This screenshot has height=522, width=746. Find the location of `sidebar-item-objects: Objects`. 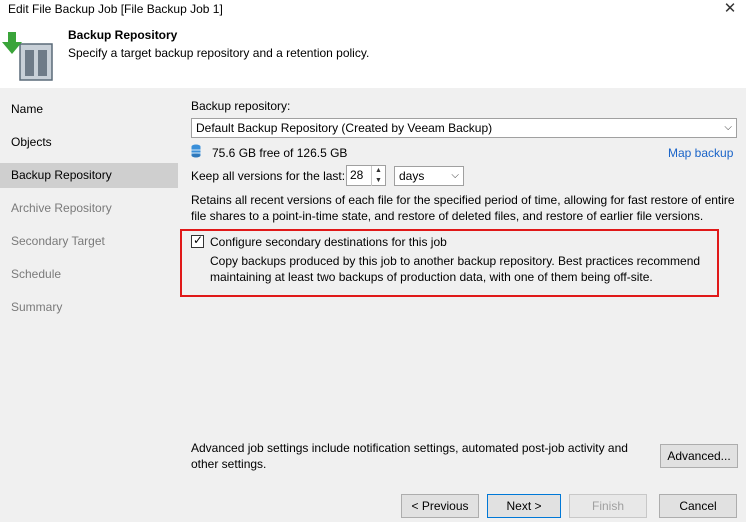

sidebar-item-objects: Objects is located at coordinates (89, 142).